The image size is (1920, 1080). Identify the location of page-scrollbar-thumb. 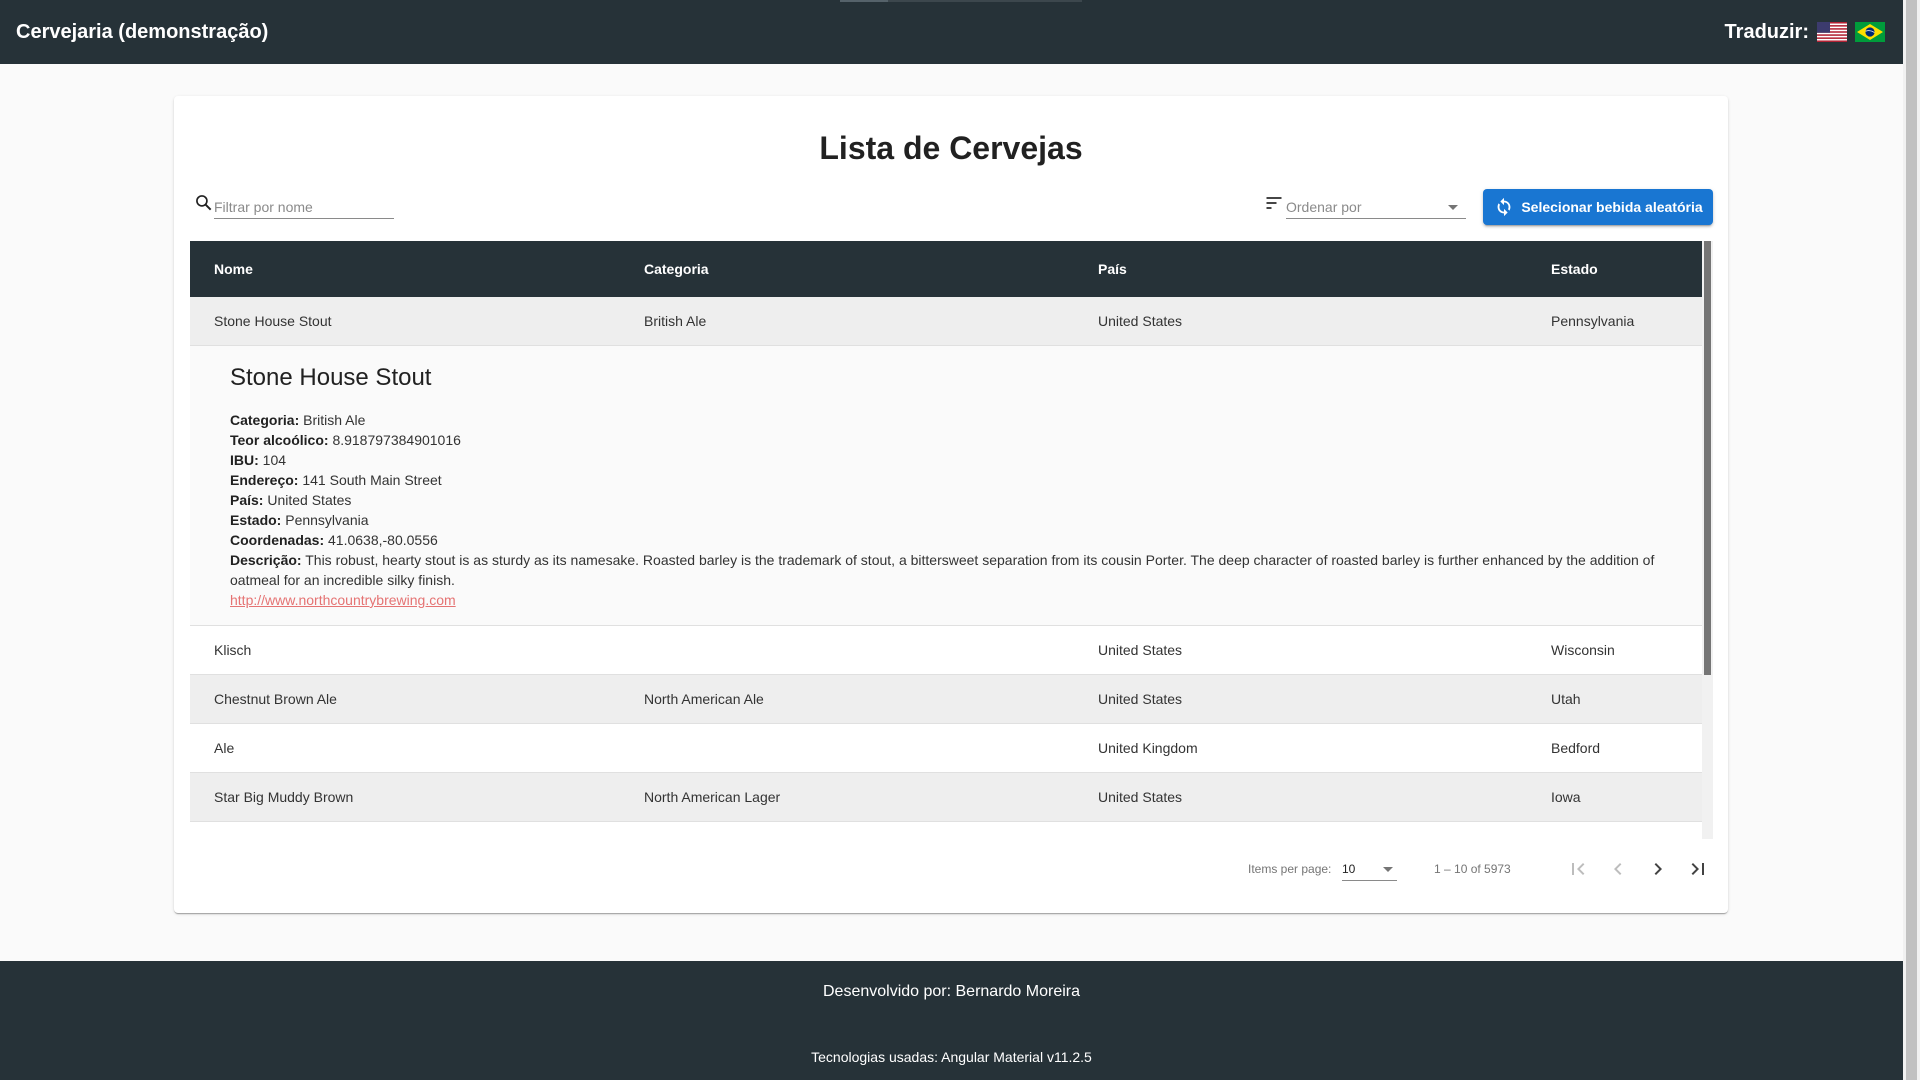
(1911, 540).